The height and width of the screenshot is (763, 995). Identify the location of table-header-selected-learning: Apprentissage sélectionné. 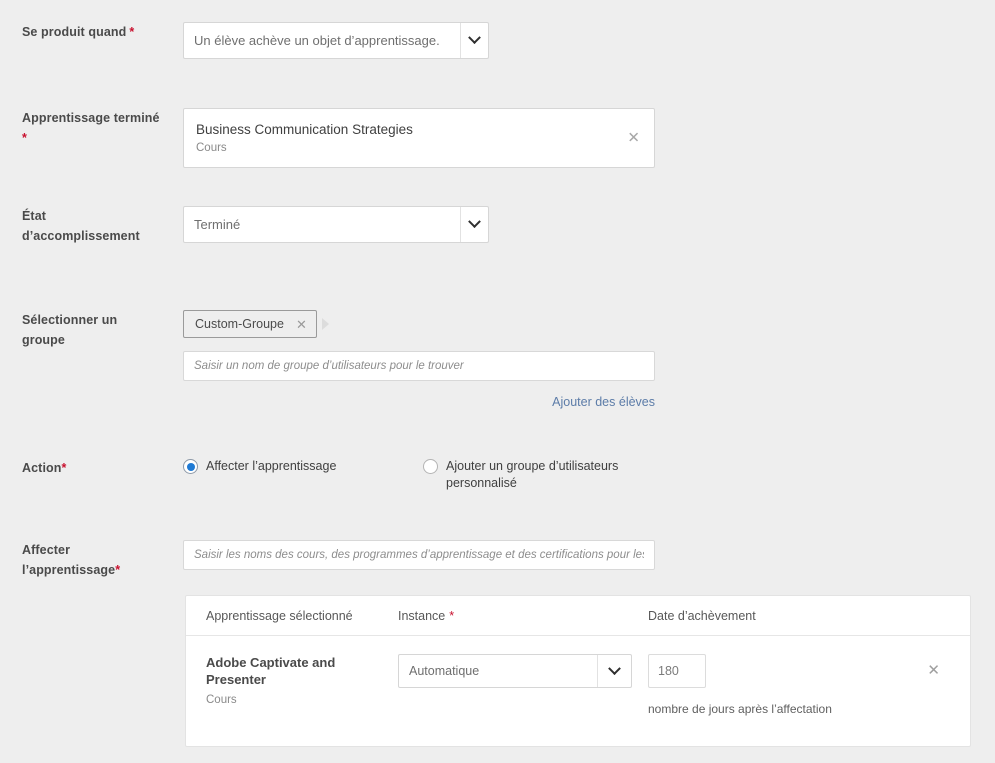
(279, 615).